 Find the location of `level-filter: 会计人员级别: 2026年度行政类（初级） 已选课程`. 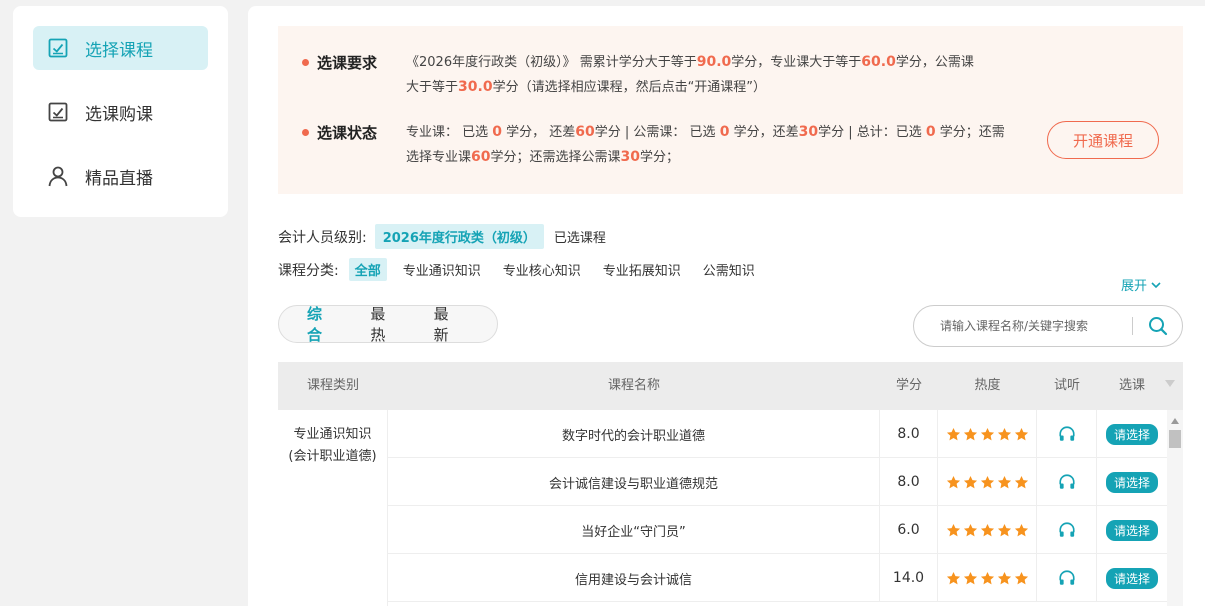

level-filter: 会计人员级别: 2026年度行政类（初级） 已选课程 is located at coordinates (442, 236).